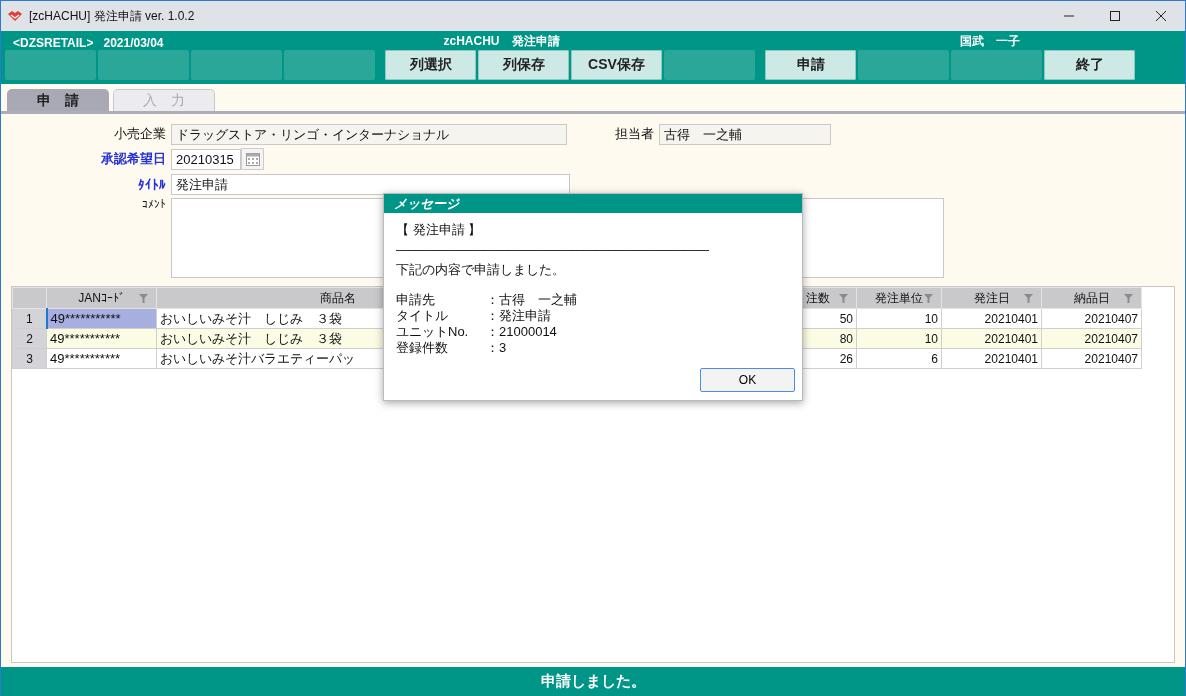 This screenshot has height=696, width=1186. What do you see at coordinates (369, 134) in the screenshot?
I see `retailer-field: ドラッグストア・リンゴ・インターナショナル` at bounding box center [369, 134].